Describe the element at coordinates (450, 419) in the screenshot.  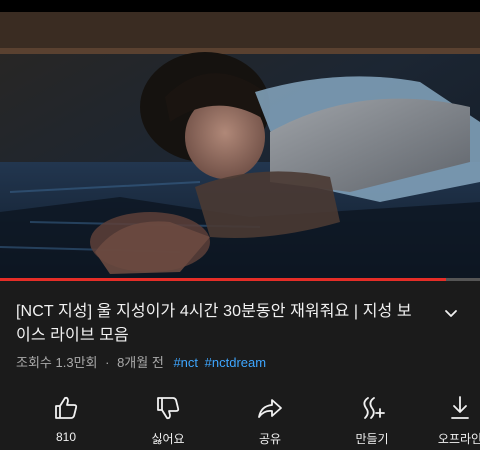
I see `download-button: 오프라인` at that location.